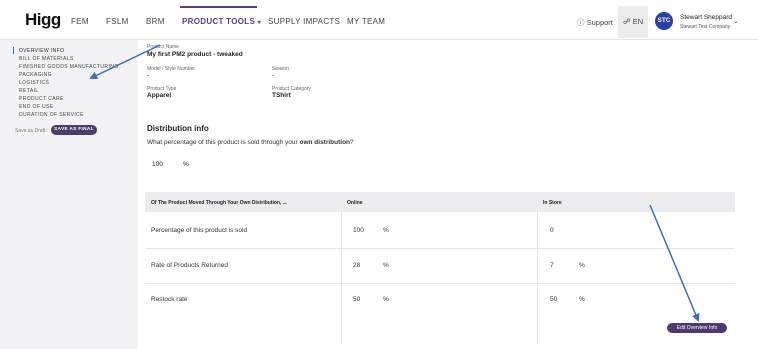 This screenshot has height=349, width=758. Describe the element at coordinates (582, 299) in the screenshot. I see `in-store-restock-rate-unit: %` at that location.